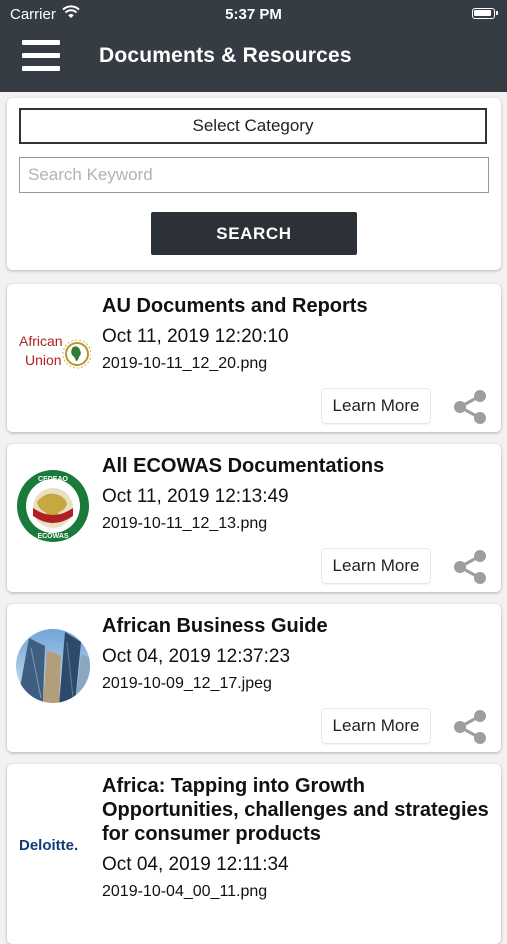 The height and width of the screenshot is (944, 507). Describe the element at coordinates (225, 55) in the screenshot. I see `page-title: Documents & Resources` at that location.